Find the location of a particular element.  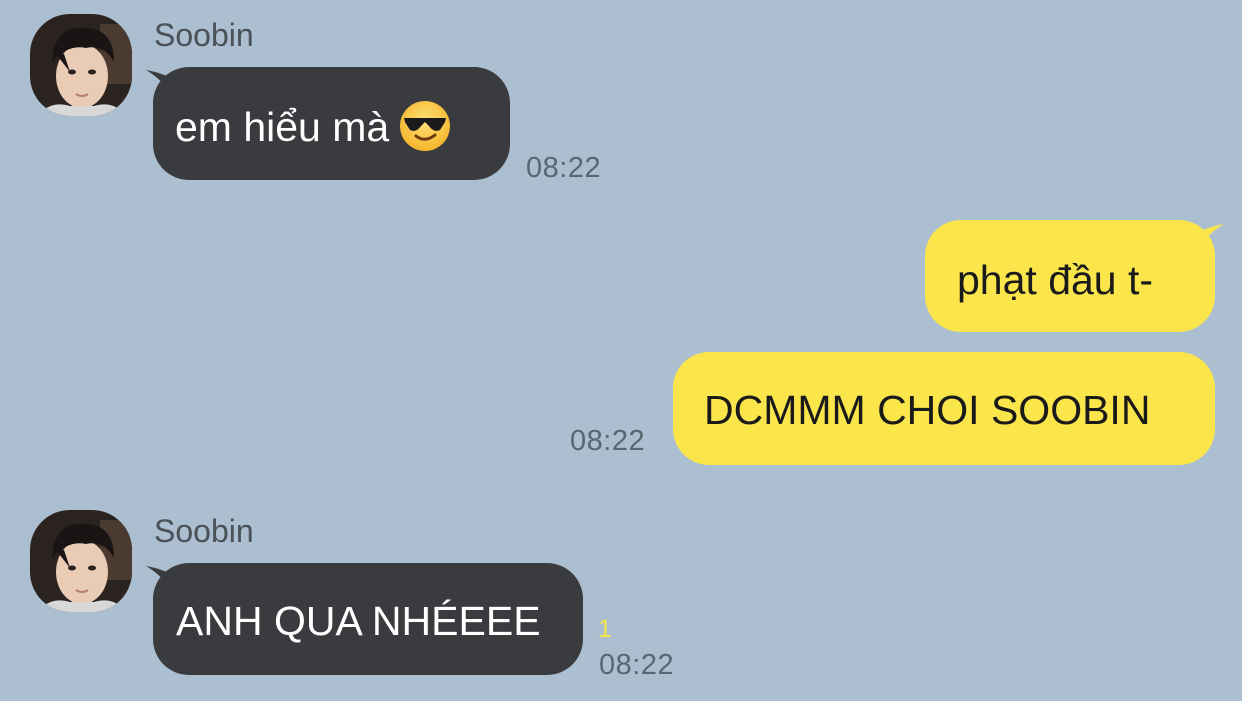

incoming-message-bubble: em hiểu mà is located at coordinates (331, 123).